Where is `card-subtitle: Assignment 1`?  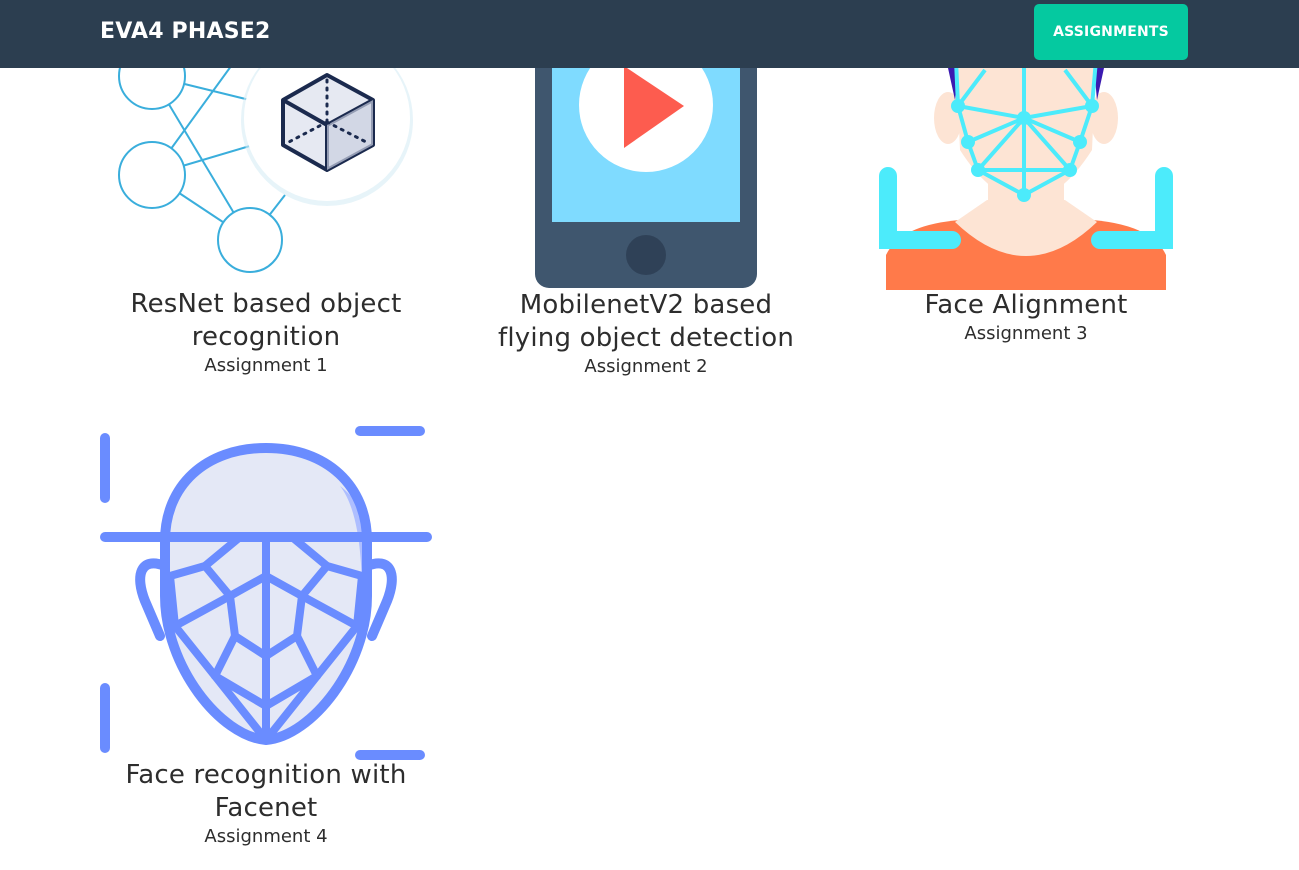
card-subtitle: Assignment 1 is located at coordinates (266, 365).